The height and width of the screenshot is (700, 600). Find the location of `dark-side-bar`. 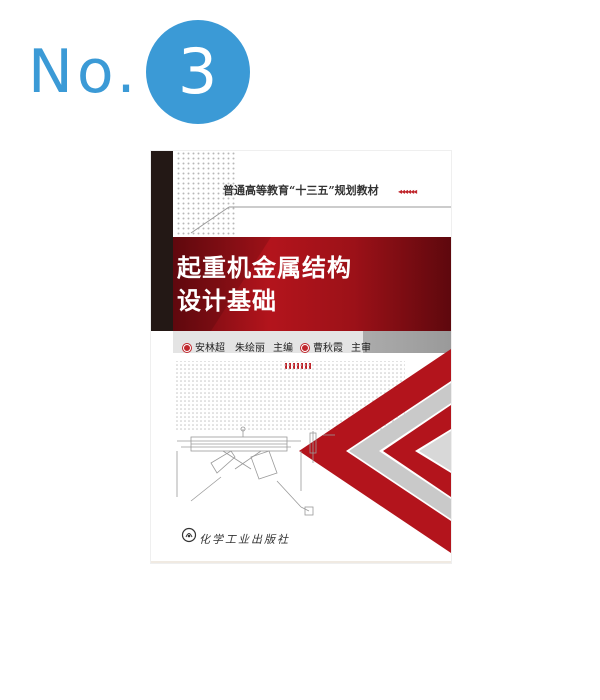

dark-side-bar is located at coordinates (162, 241).